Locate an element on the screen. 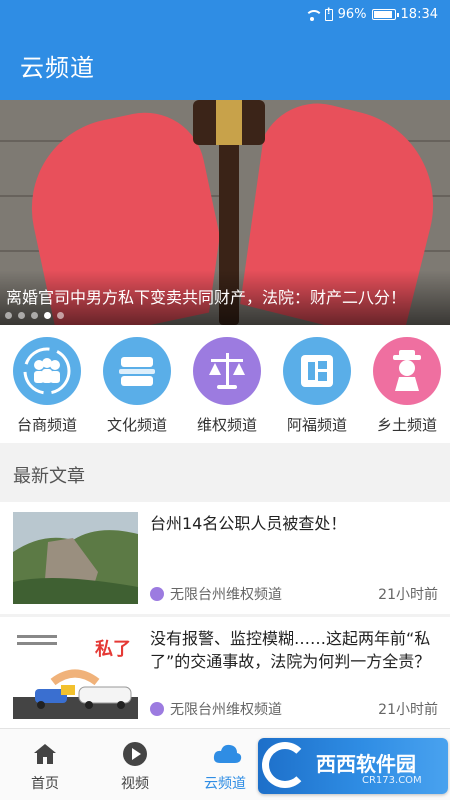 This screenshot has width=450, height=800. page-title: 云频道 is located at coordinates (57, 68).